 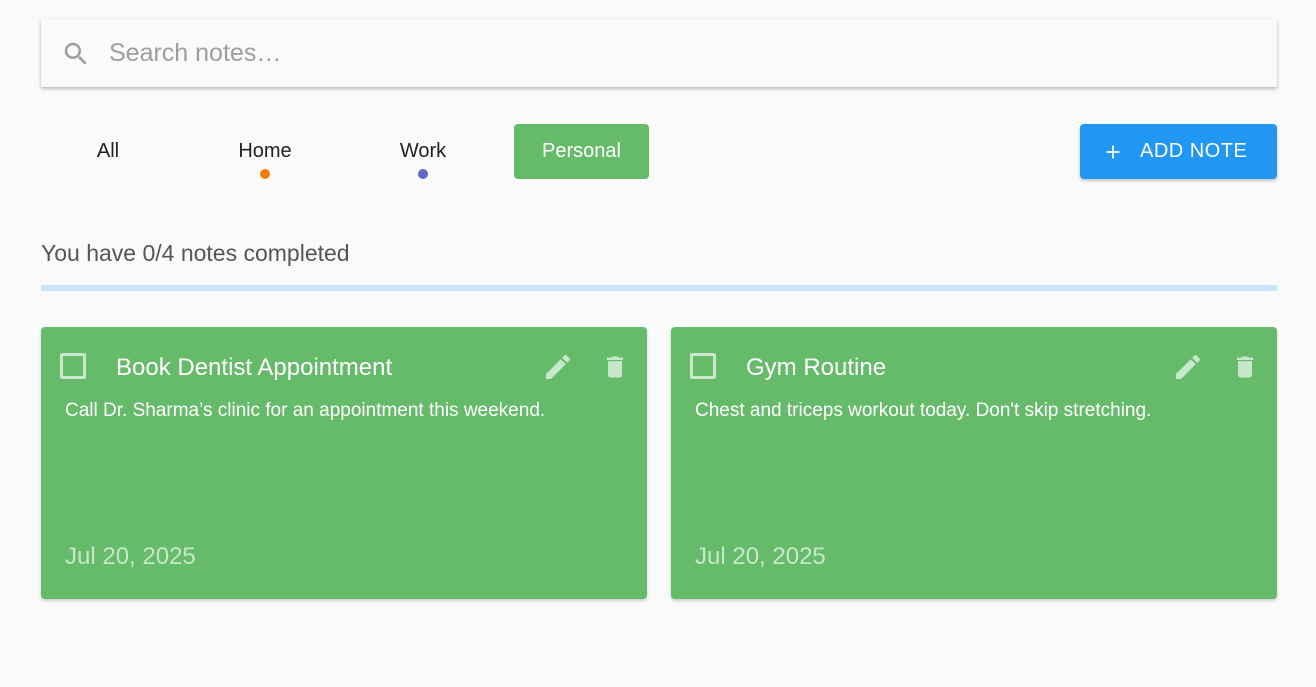 What do you see at coordinates (1113, 152) in the screenshot?
I see `plus-icon` at bounding box center [1113, 152].